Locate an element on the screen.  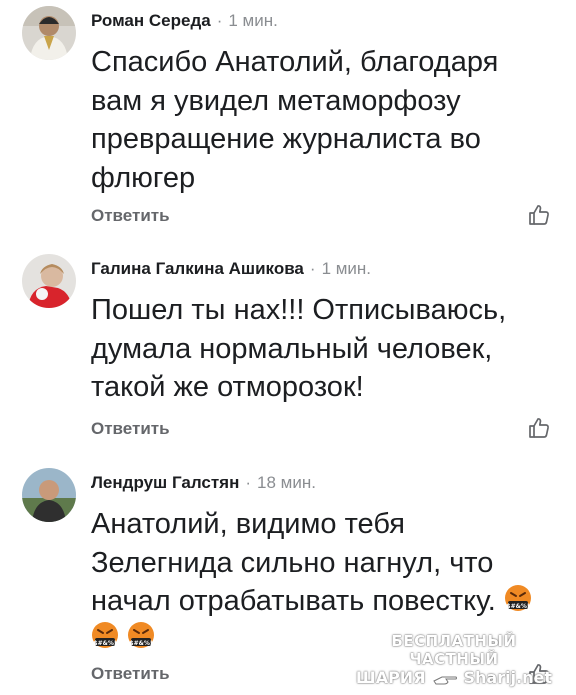
comment-line-text: начал отрабатывать повестку. is located at coordinates (293, 601).